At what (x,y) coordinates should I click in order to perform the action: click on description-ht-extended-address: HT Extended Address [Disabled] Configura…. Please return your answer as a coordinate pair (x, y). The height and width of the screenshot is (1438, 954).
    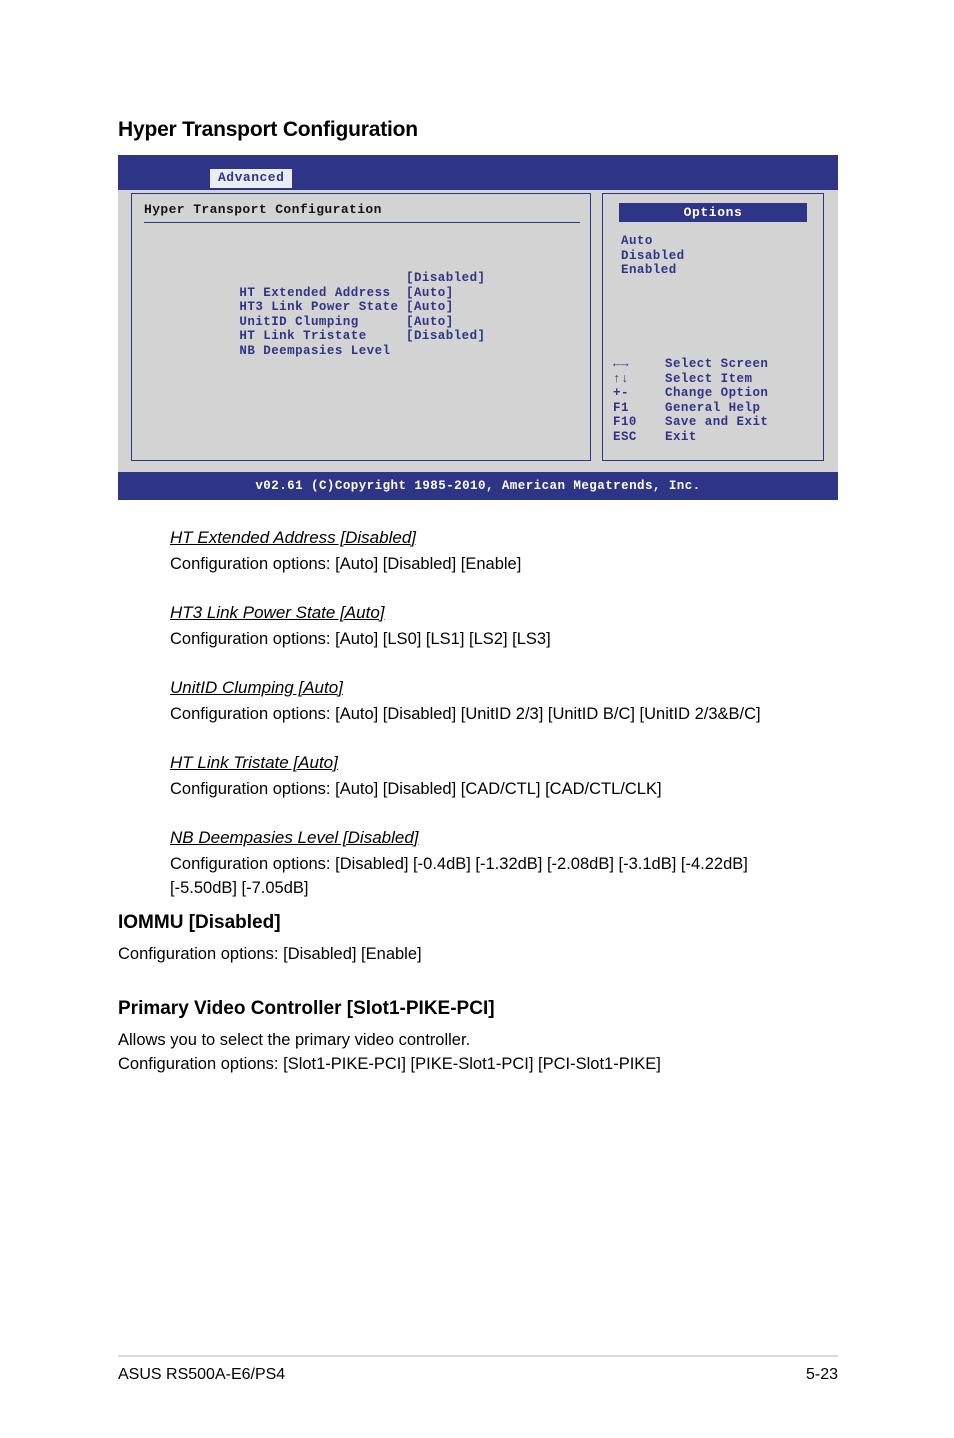
    Looking at the image, I should click on (490, 551).